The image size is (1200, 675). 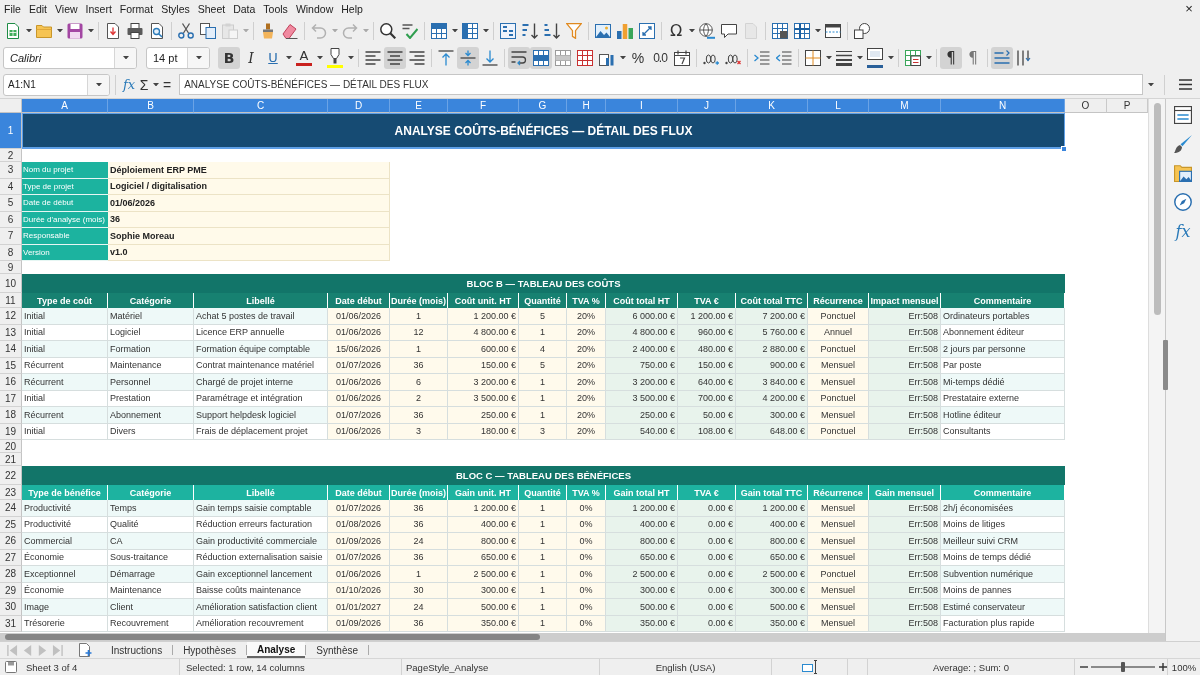 I want to click on menu-item: Data, so click(x=244, y=8).